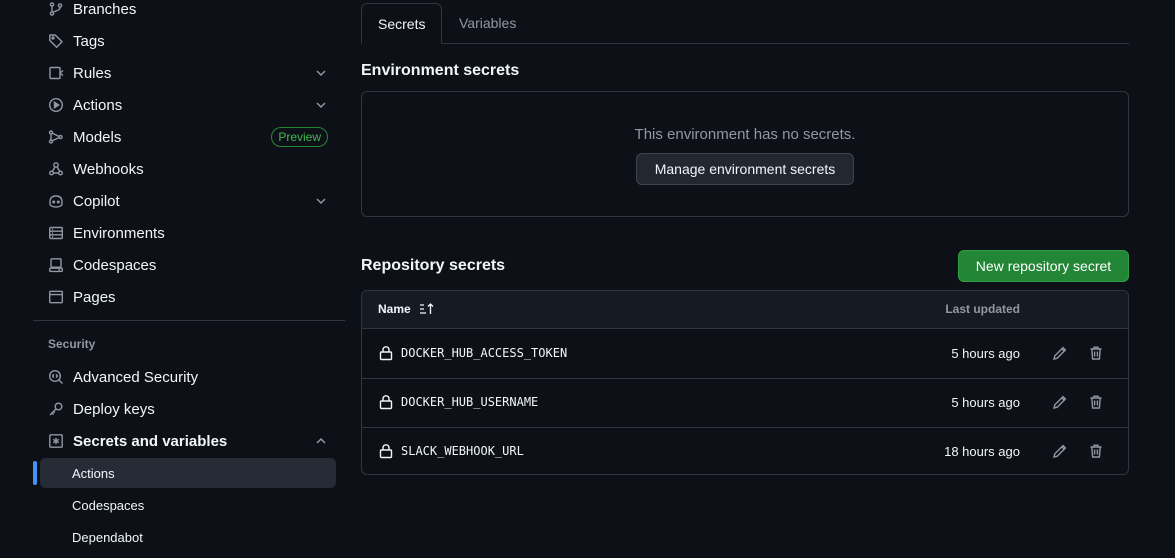 This screenshot has width=1175, height=558. What do you see at coordinates (56, 41) in the screenshot?
I see `tag-icon` at bounding box center [56, 41].